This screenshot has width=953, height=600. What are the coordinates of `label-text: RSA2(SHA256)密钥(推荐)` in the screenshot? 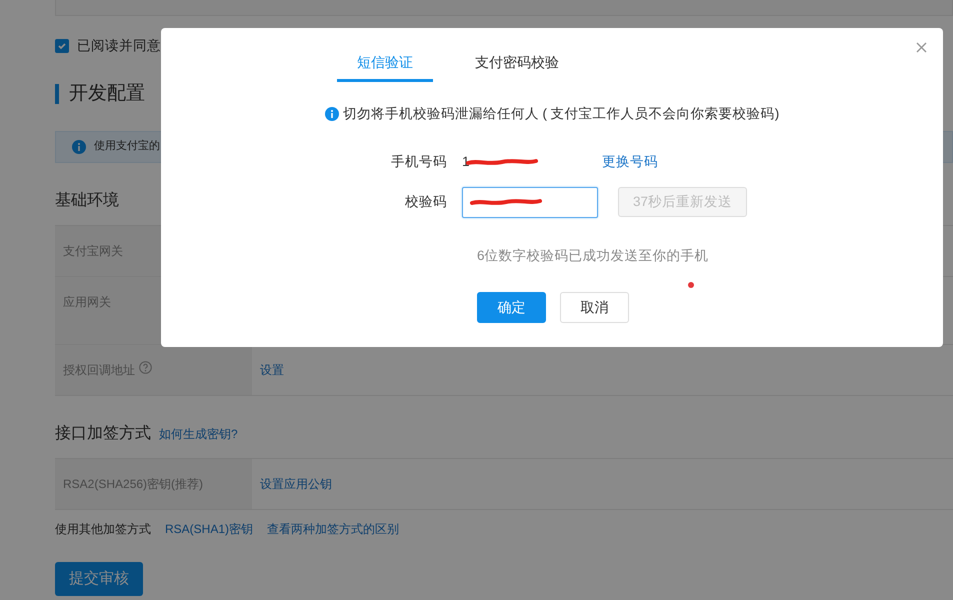 It's located at (133, 484).